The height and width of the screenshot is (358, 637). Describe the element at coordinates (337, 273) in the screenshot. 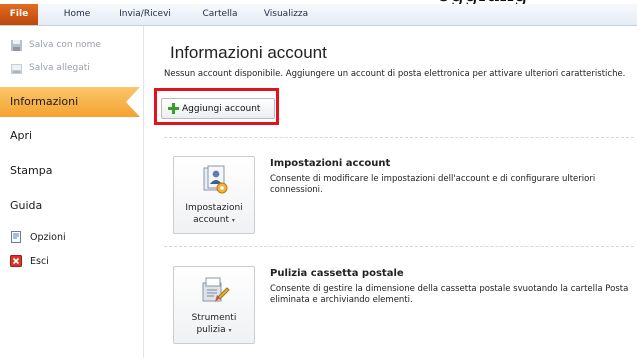

I see `cleanup-heading: Pulizia cassetta postale` at that location.